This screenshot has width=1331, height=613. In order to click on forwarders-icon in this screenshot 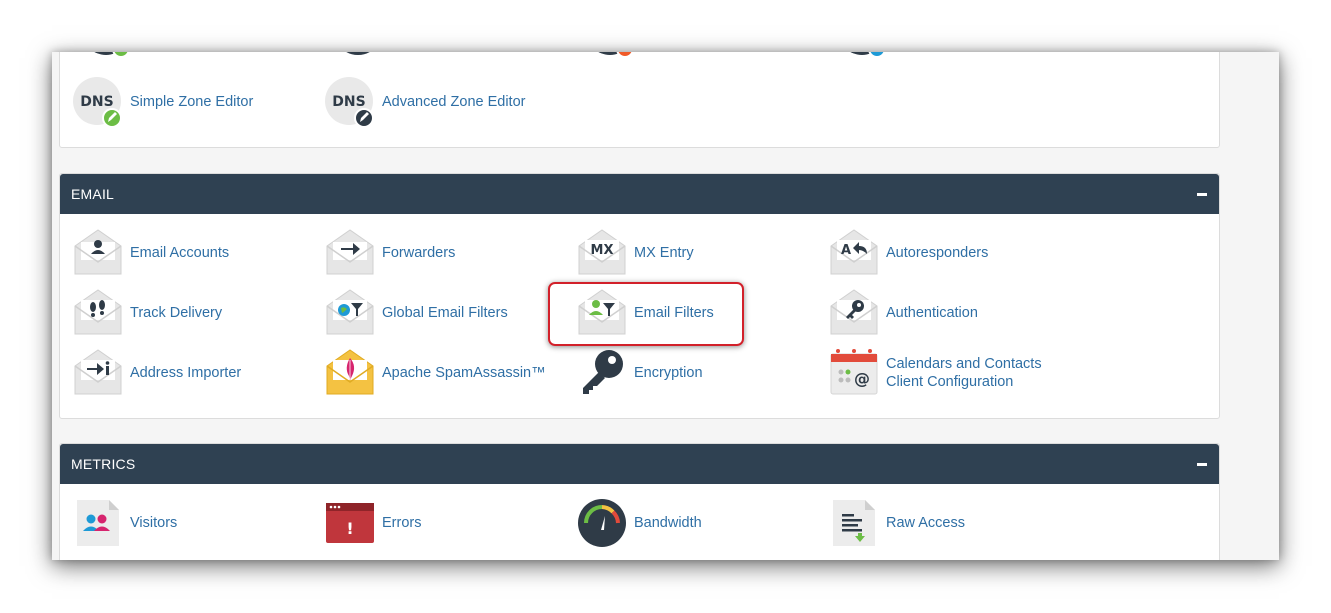, I will do `click(350, 253)`.